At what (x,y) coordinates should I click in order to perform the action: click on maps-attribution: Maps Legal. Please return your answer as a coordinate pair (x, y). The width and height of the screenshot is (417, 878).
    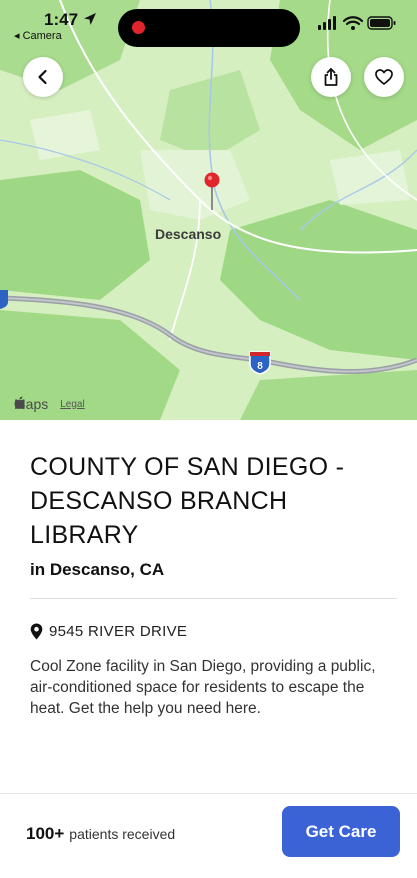
    Looking at the image, I should click on (49, 404).